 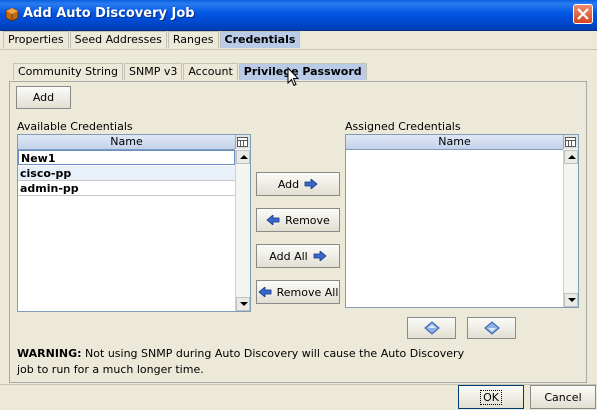 What do you see at coordinates (126, 157) in the screenshot?
I see `list-item: New1` at bounding box center [126, 157].